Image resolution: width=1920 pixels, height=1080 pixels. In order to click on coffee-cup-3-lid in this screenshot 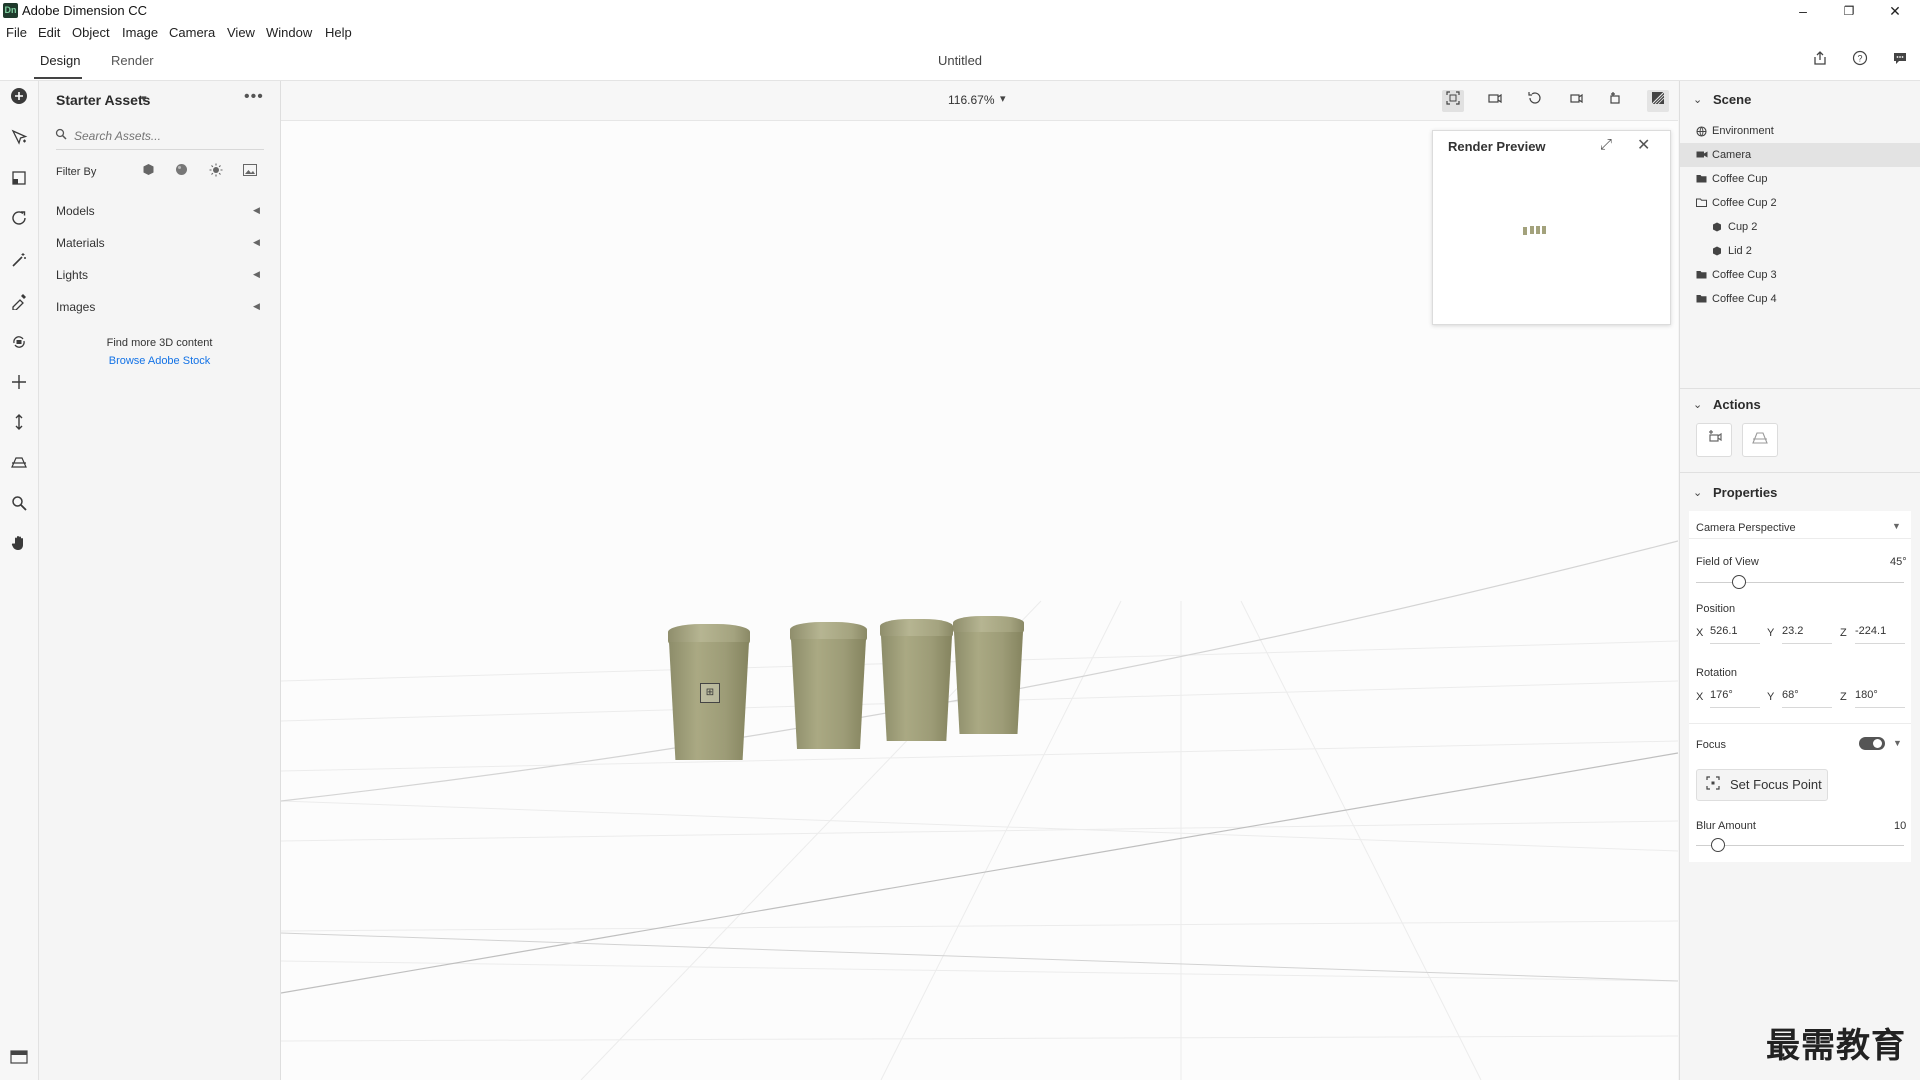, I will do `click(916, 628)`.